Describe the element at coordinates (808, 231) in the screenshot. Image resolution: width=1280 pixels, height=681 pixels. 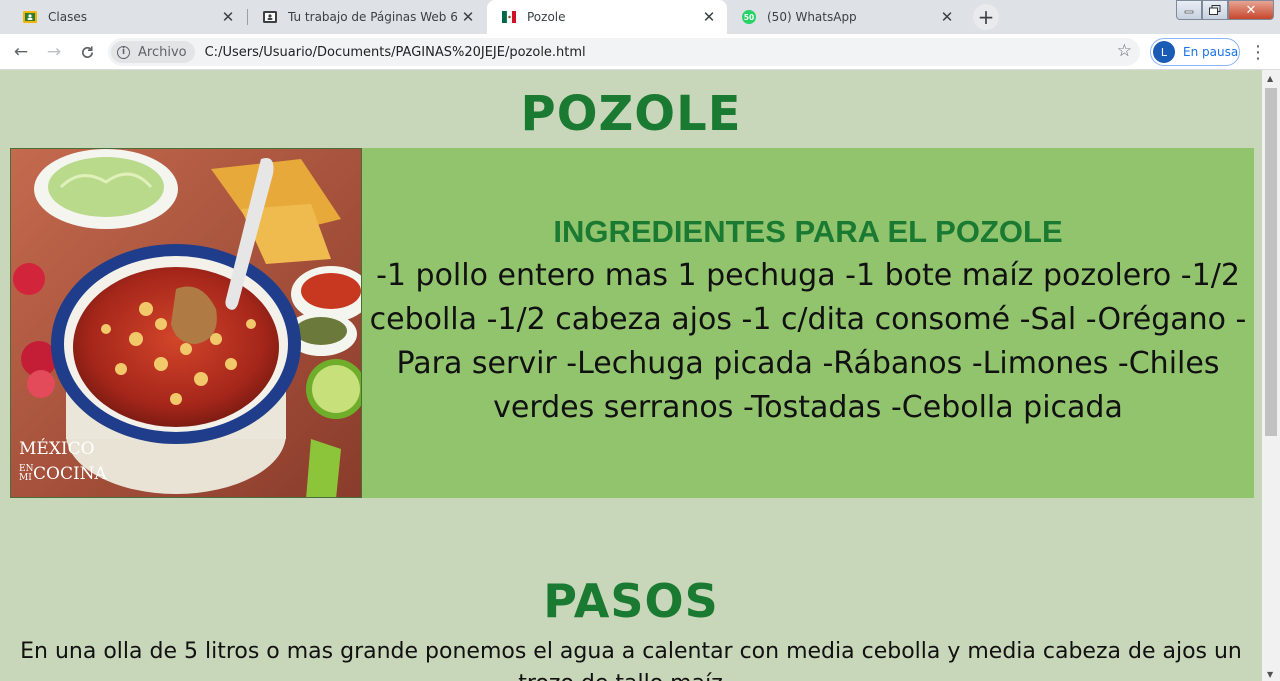
I see `ingredients-heading: INGREDIENTES PARA EL POZOLE` at that location.